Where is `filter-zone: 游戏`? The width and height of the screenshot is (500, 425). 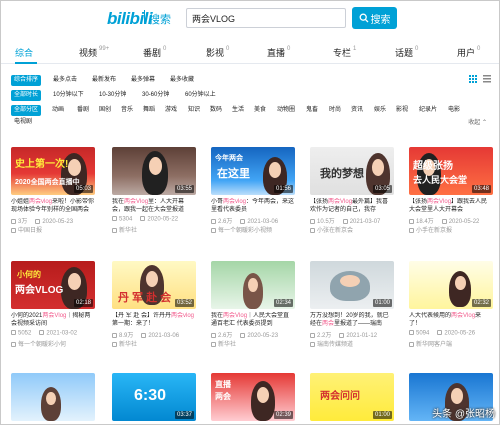 filter-zone: 游戏 is located at coordinates (171, 110).